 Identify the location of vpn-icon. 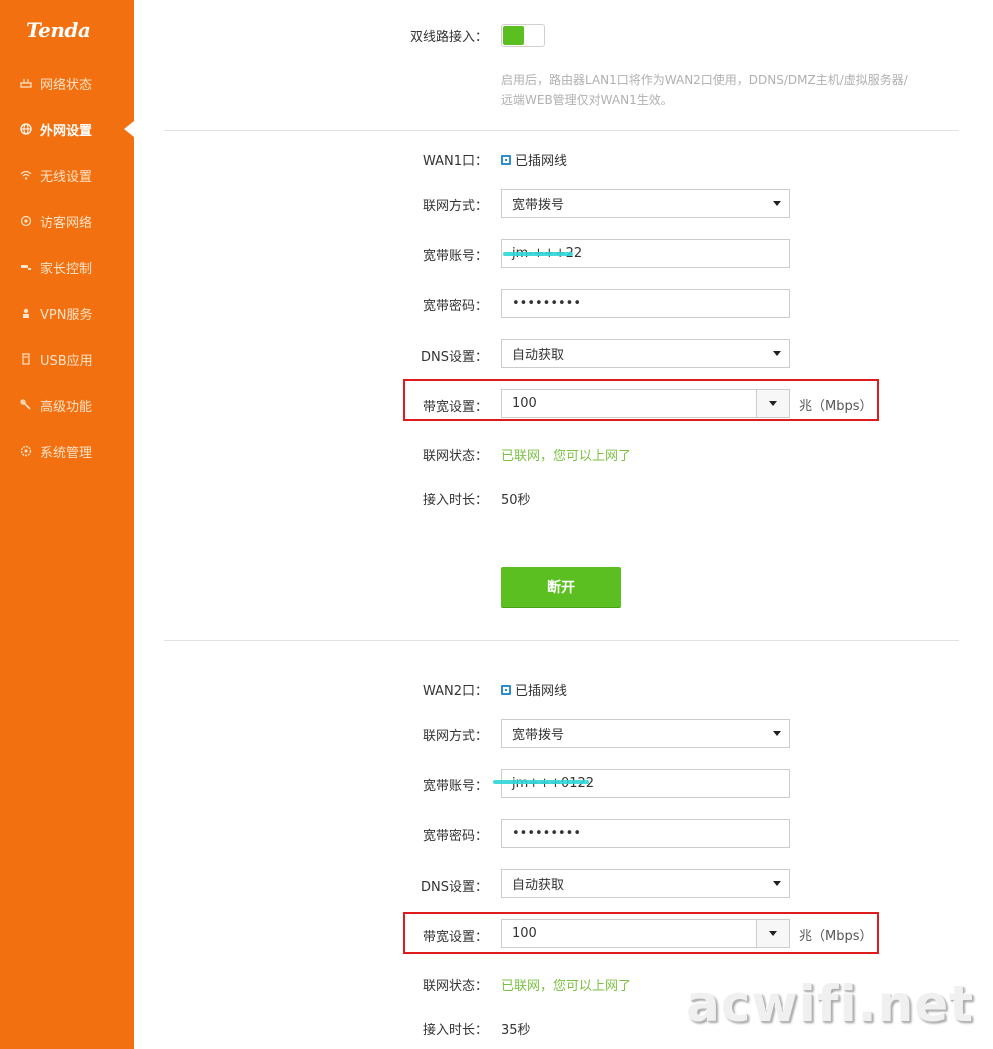
(26, 313).